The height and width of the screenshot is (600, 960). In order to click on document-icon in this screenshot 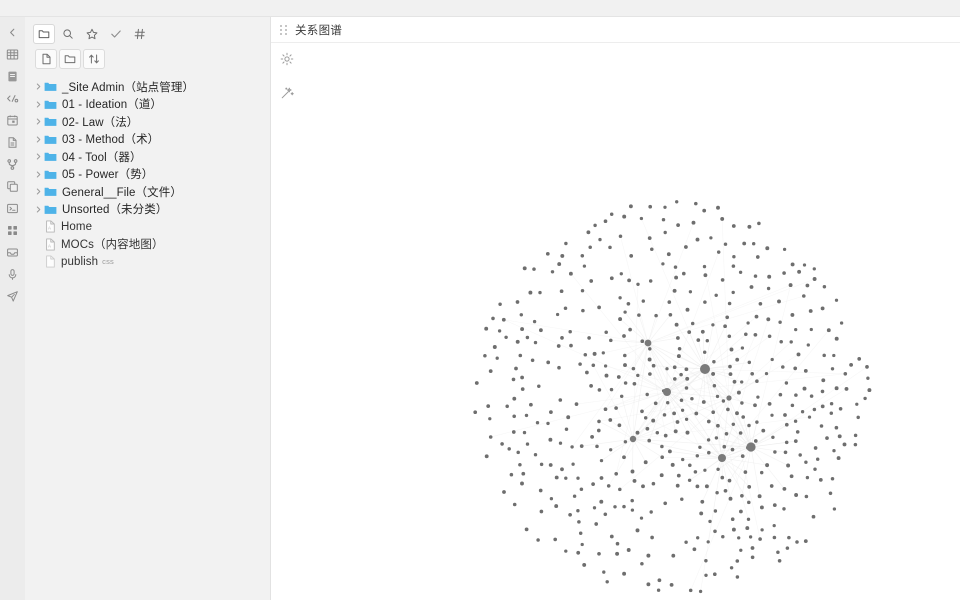, I will do `click(12, 142)`.